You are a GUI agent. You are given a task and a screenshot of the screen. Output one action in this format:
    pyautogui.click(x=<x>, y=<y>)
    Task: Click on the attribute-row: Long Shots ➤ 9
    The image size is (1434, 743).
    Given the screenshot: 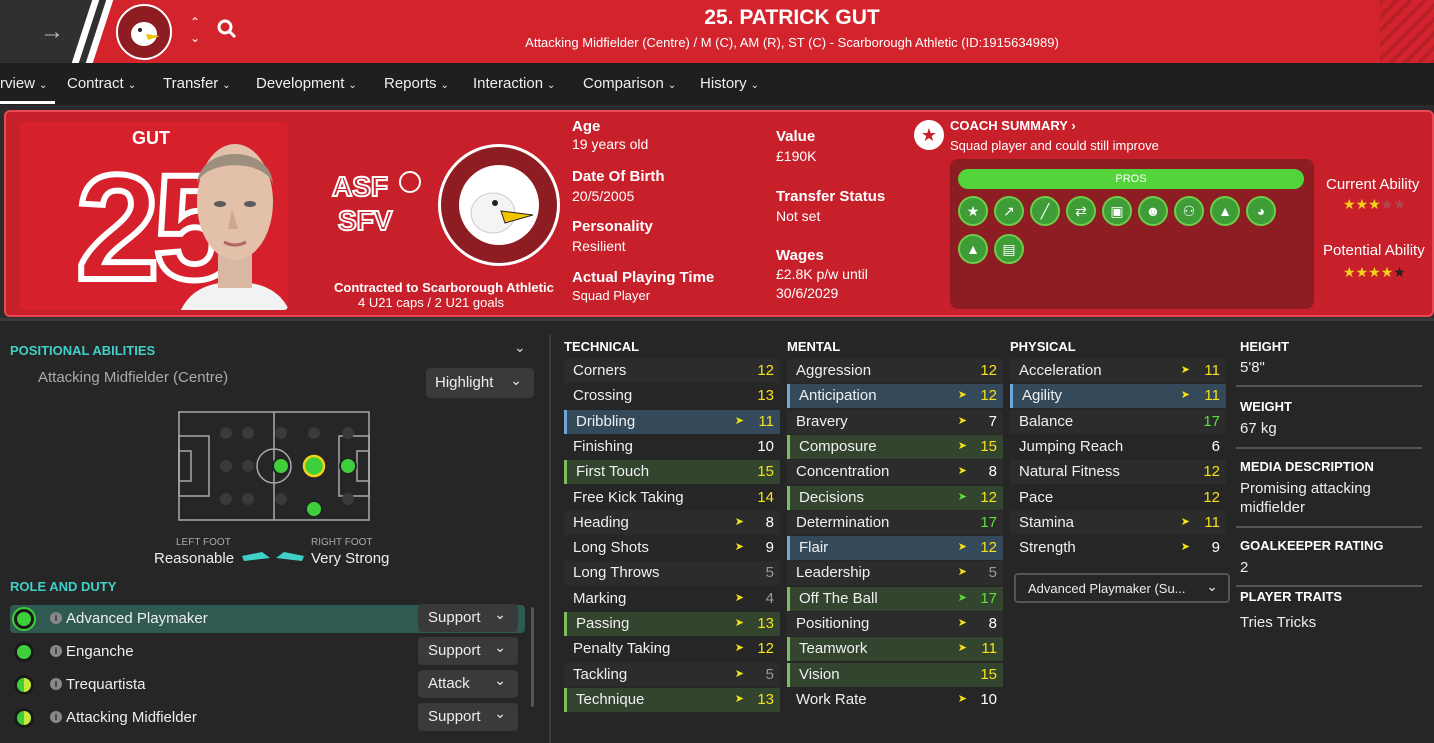 What is the action you would take?
    pyautogui.click(x=672, y=548)
    